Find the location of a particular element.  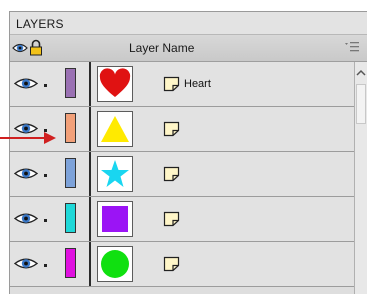

annotation-arrow-icon is located at coordinates (28, 138).